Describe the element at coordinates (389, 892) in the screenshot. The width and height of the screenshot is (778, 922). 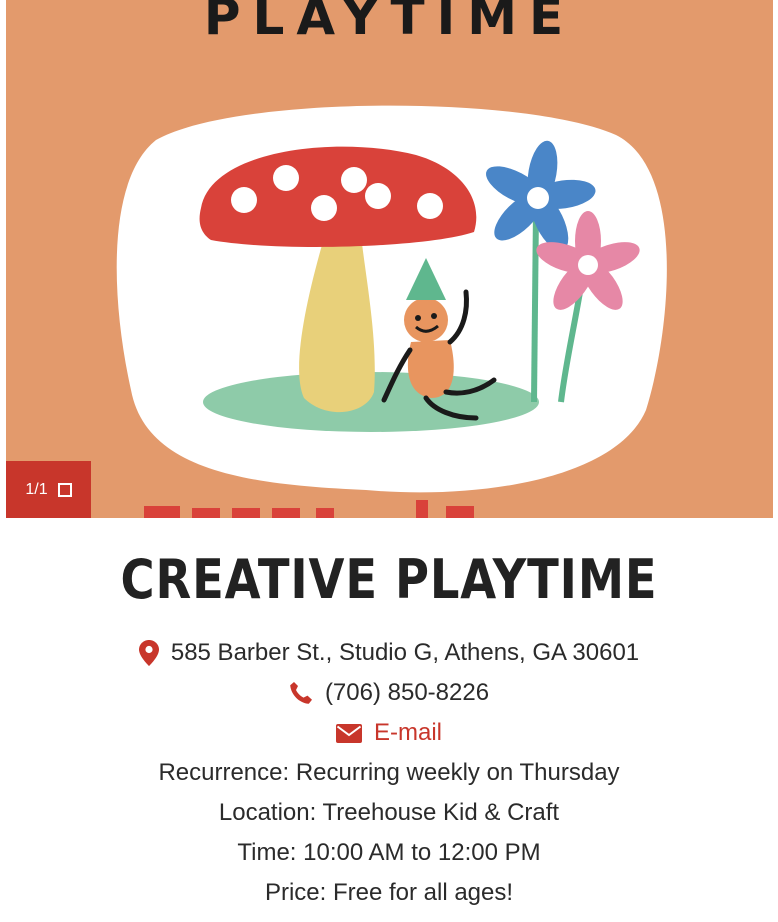
I see `price-text: Price: Free for all ages!` at that location.